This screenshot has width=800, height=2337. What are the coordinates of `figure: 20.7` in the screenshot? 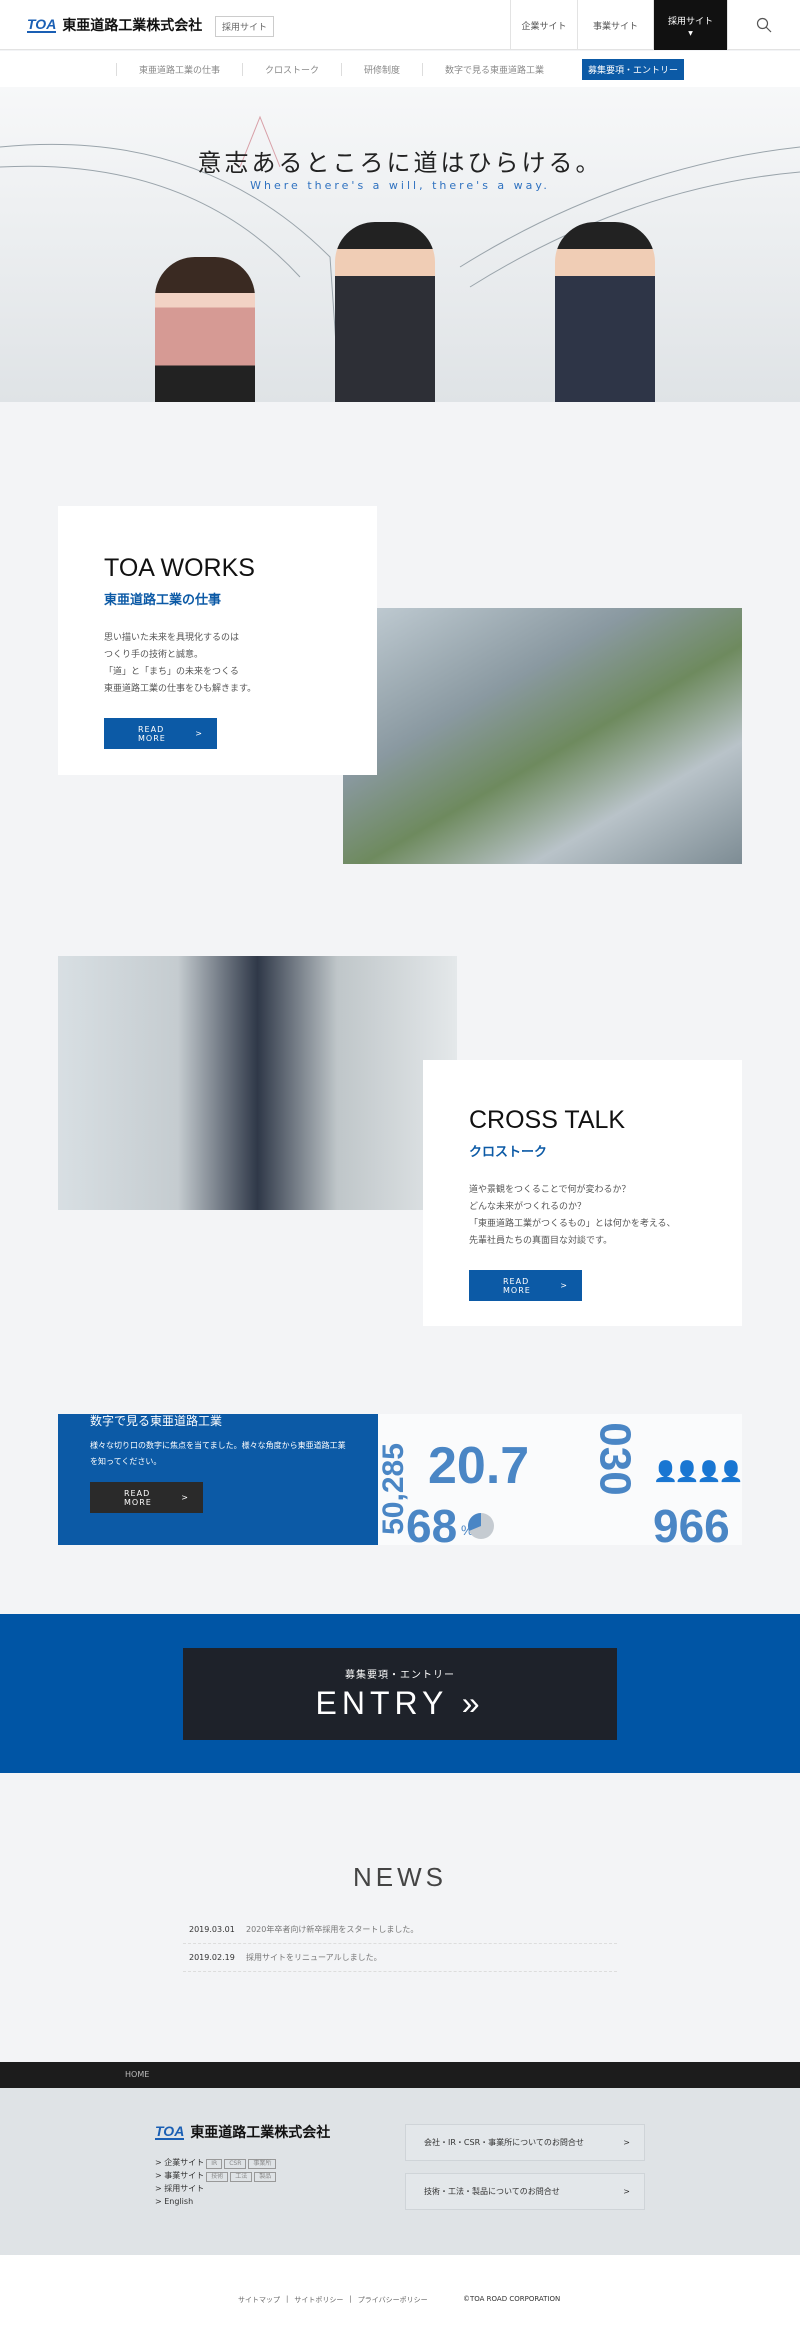 It's located at (479, 1466).